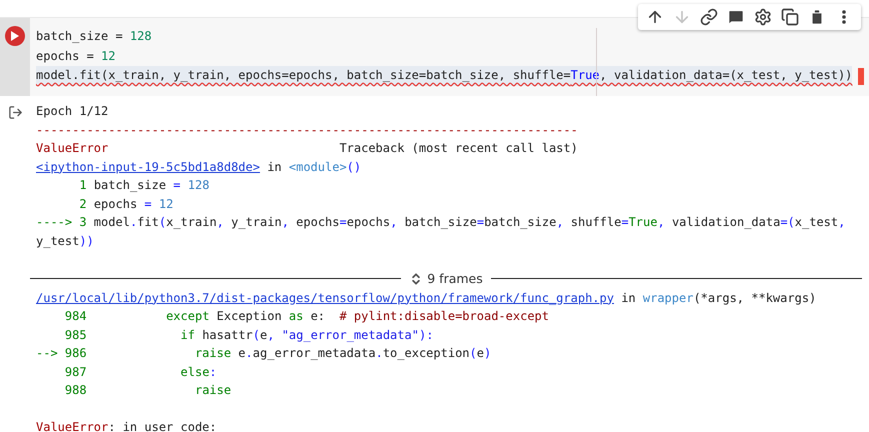  Describe the element at coordinates (148, 390) in the screenshot. I see `output-line: 988 raise` at that location.